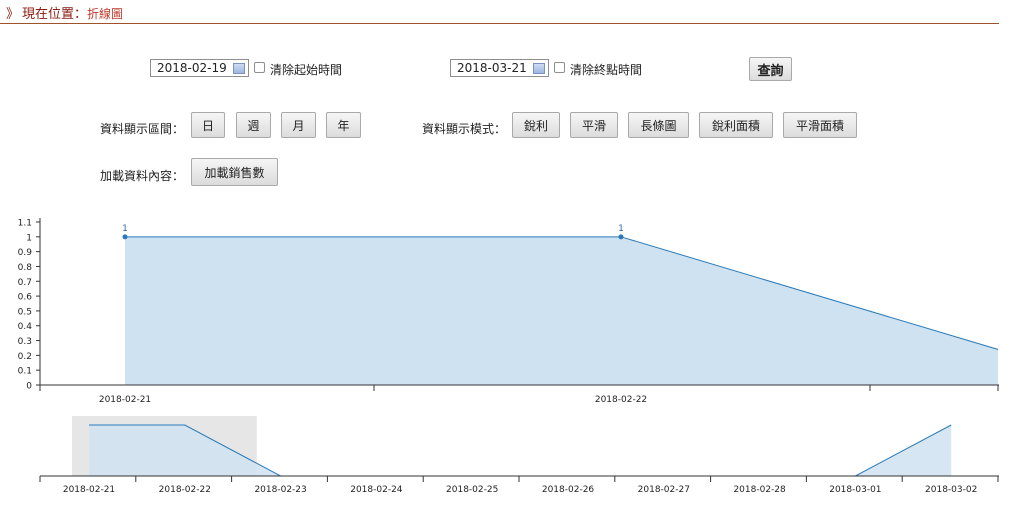  Describe the element at coordinates (29, 387) in the screenshot. I see `y-tick-label: 0` at that location.